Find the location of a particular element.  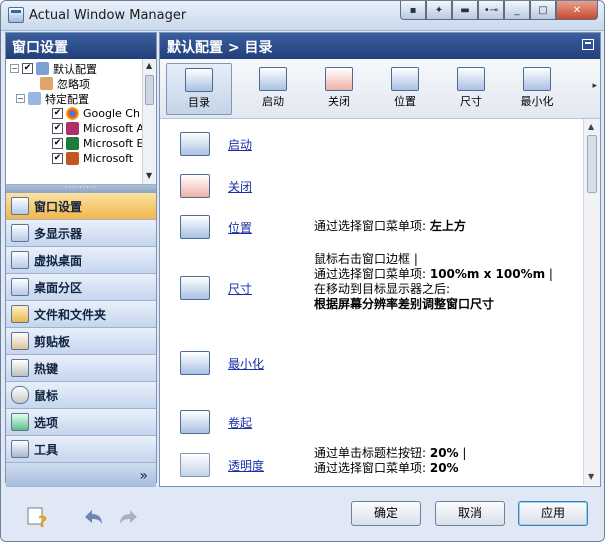

cancel-button: 取消 is located at coordinates (470, 513).